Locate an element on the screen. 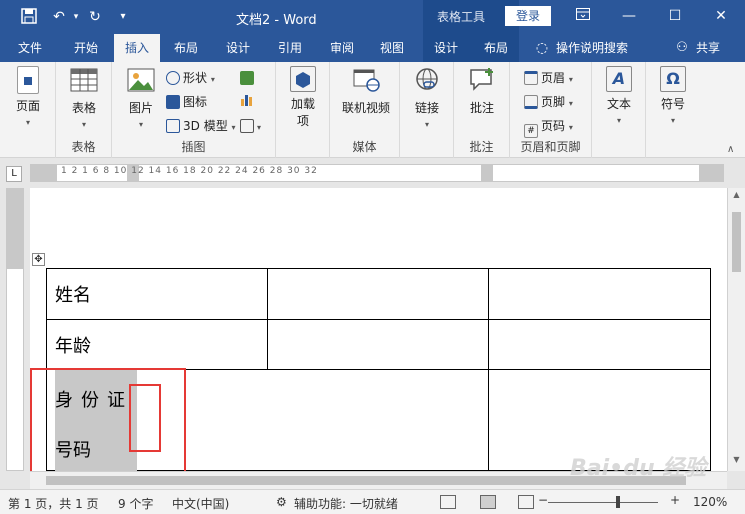  shapes-icon is located at coordinates (173, 78).